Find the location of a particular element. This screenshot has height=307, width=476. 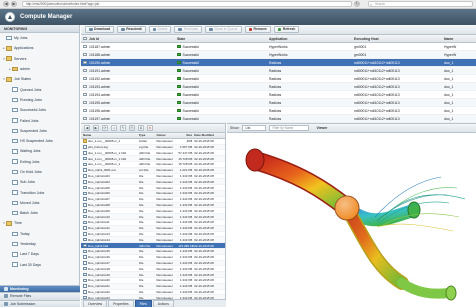

tab-overview: Overview is located at coordinates (95, 303).